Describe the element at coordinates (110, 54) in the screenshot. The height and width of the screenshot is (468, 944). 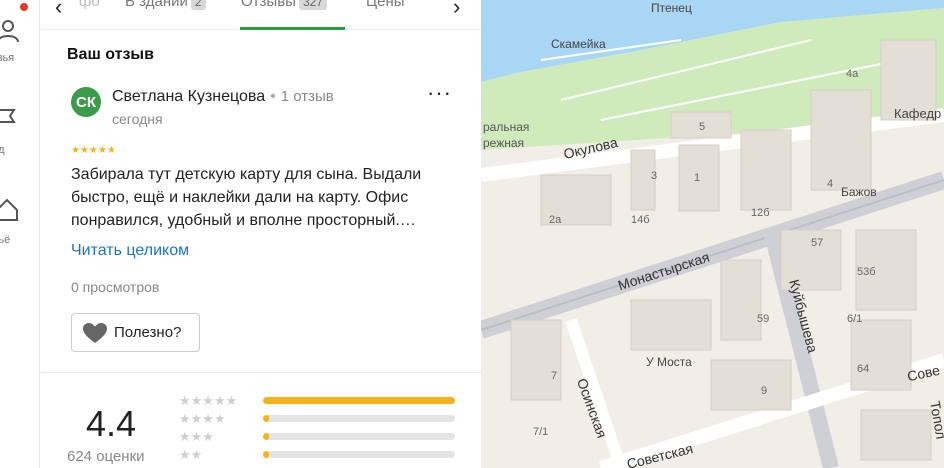
I see `section-title: Ваш отзыв` at that location.